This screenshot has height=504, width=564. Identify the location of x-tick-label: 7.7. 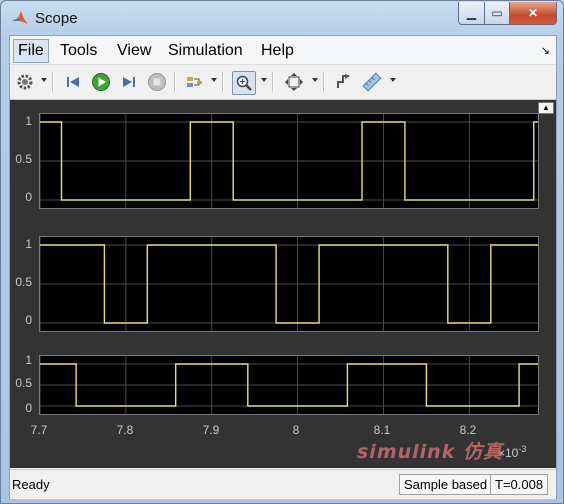
(39, 430).